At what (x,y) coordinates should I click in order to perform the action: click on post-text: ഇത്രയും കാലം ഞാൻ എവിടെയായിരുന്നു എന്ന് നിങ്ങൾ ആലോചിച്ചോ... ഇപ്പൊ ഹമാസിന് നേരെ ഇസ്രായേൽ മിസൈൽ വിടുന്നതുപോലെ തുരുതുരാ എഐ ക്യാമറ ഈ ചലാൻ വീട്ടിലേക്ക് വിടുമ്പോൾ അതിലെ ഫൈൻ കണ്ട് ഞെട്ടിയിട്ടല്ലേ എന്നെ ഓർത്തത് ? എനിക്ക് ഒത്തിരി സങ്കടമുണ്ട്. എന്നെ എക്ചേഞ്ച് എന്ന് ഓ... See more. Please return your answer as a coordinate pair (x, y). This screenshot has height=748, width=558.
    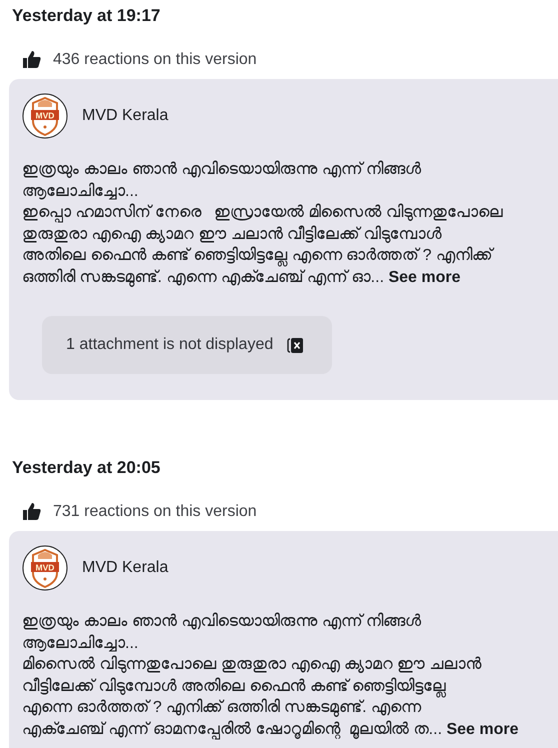
    Looking at the image, I should click on (263, 224).